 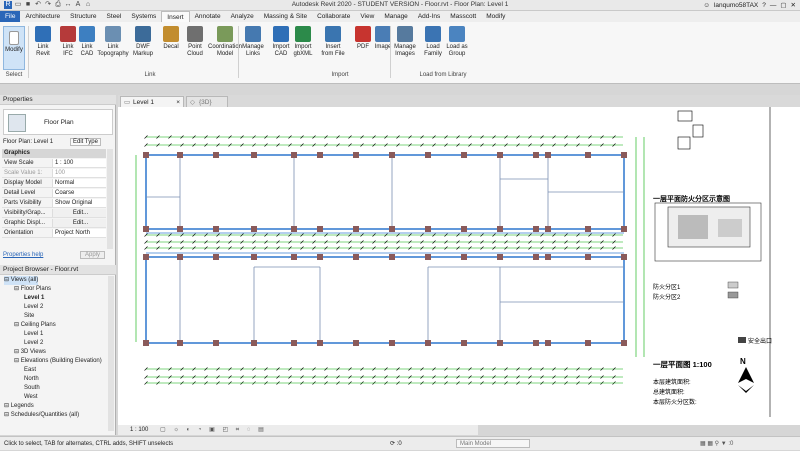 What do you see at coordinates (493, 443) in the screenshot?
I see `active-model-dropdown: Main Model` at bounding box center [493, 443].